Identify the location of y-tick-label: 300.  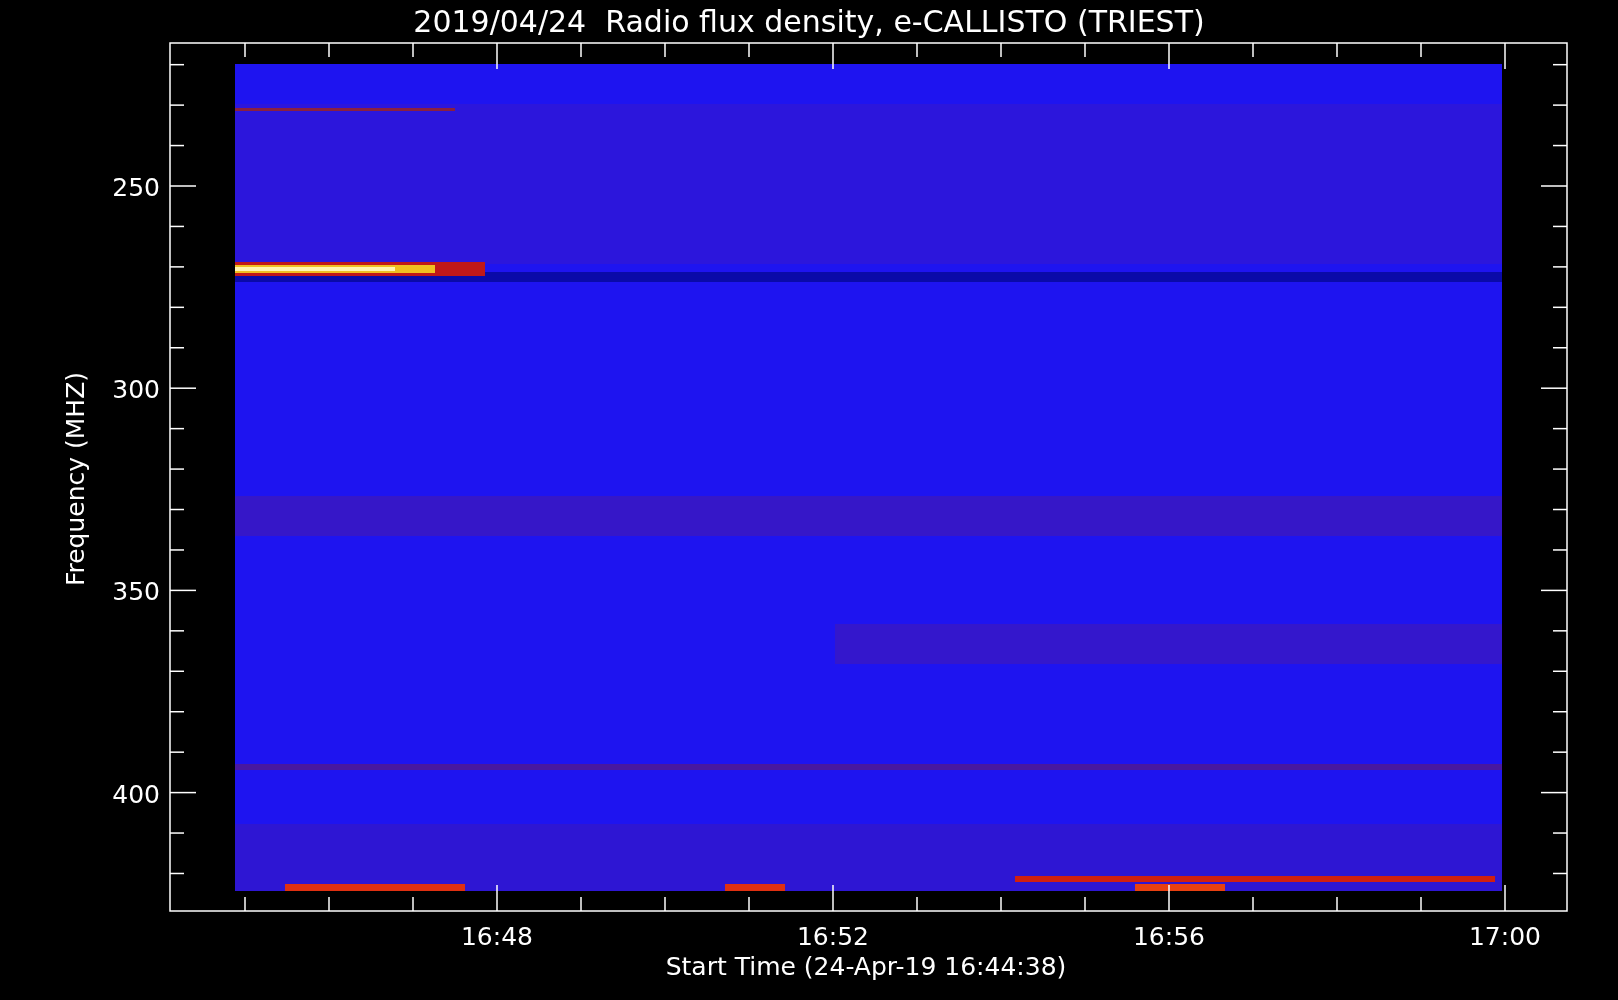
(136, 390).